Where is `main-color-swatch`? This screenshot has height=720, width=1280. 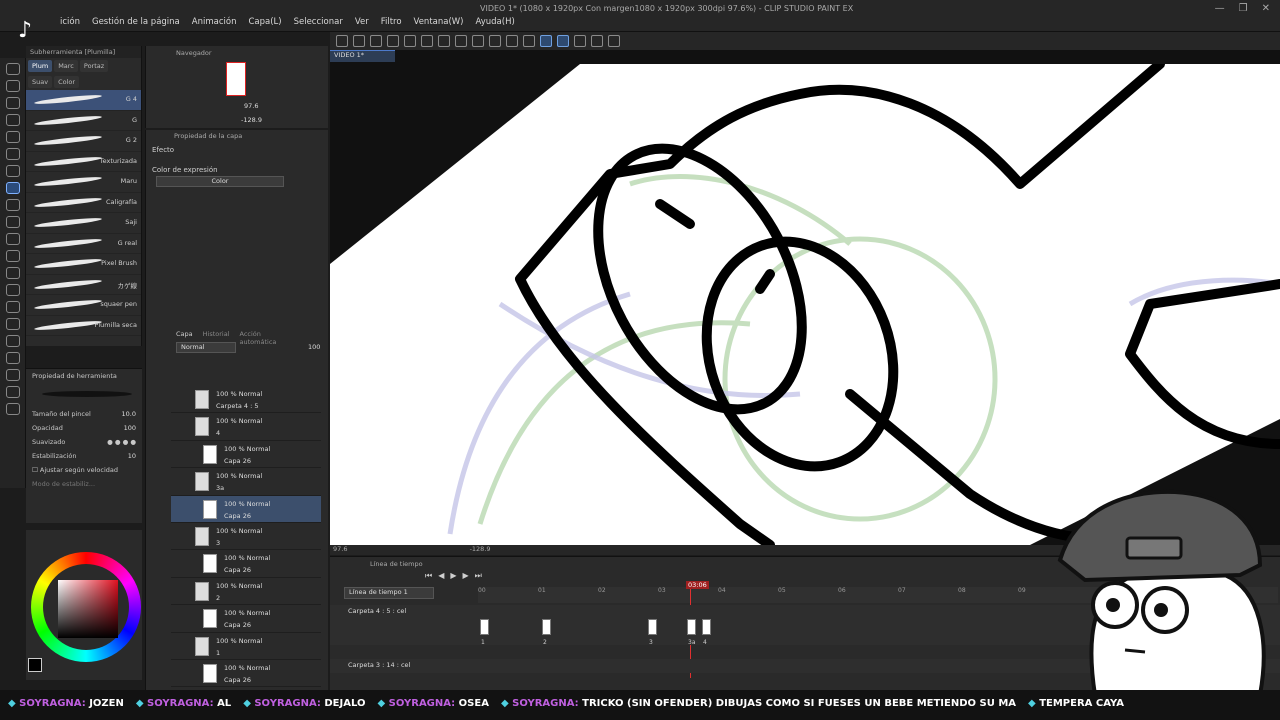 main-color-swatch is located at coordinates (35, 665).